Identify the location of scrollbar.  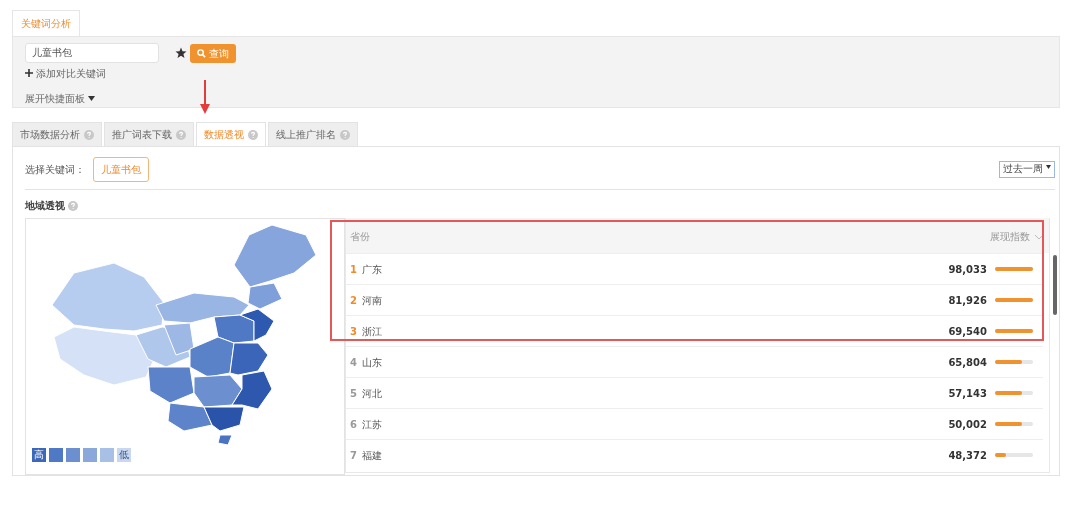
(1055, 285).